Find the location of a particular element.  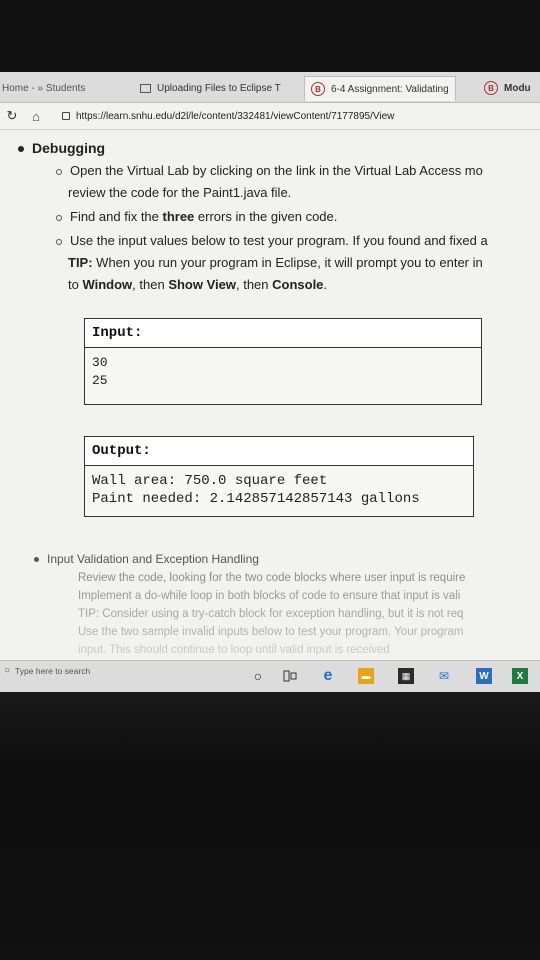

item-text-bold: Show View is located at coordinates (202, 284).